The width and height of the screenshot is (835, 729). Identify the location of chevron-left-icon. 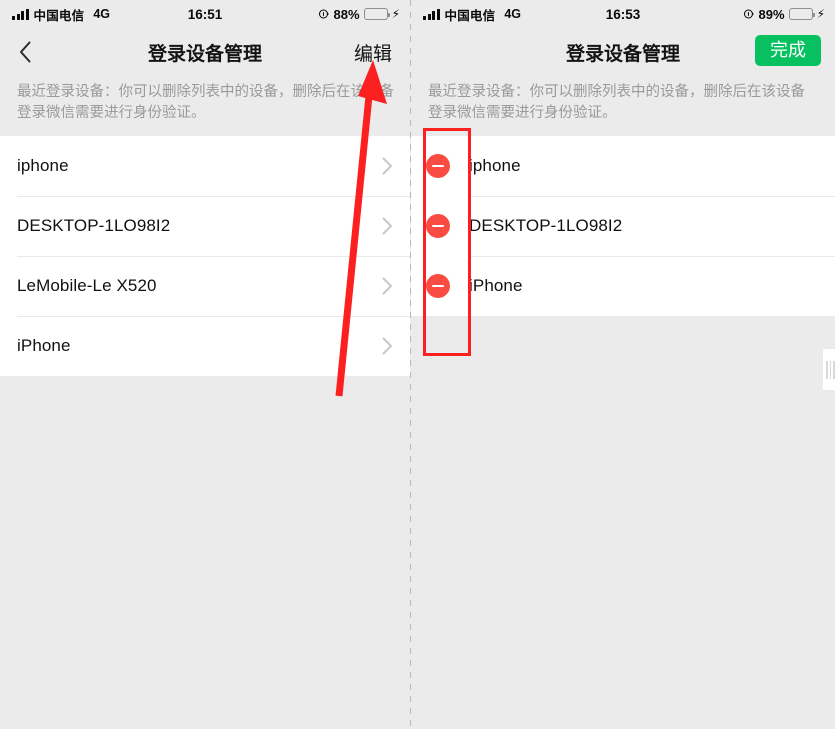
(24, 52).